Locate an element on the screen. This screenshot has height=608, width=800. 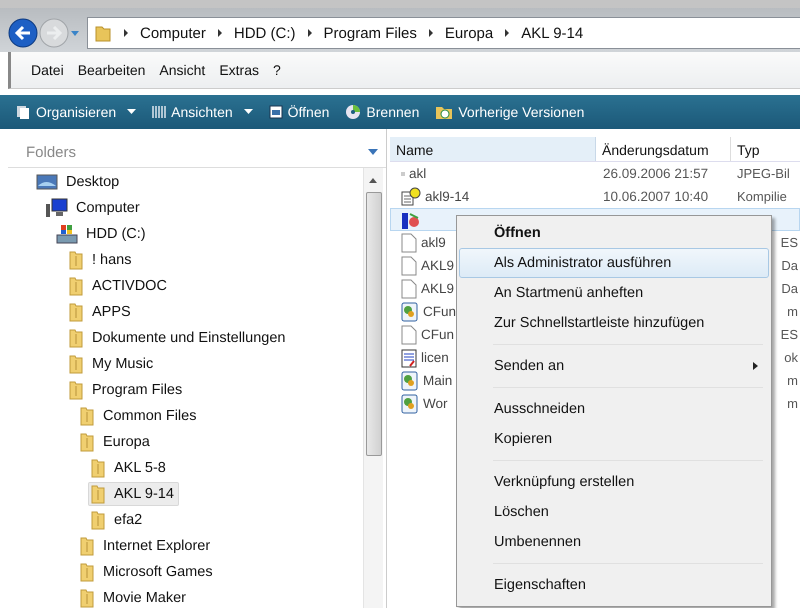
file-name: akl is located at coordinates (417, 173).